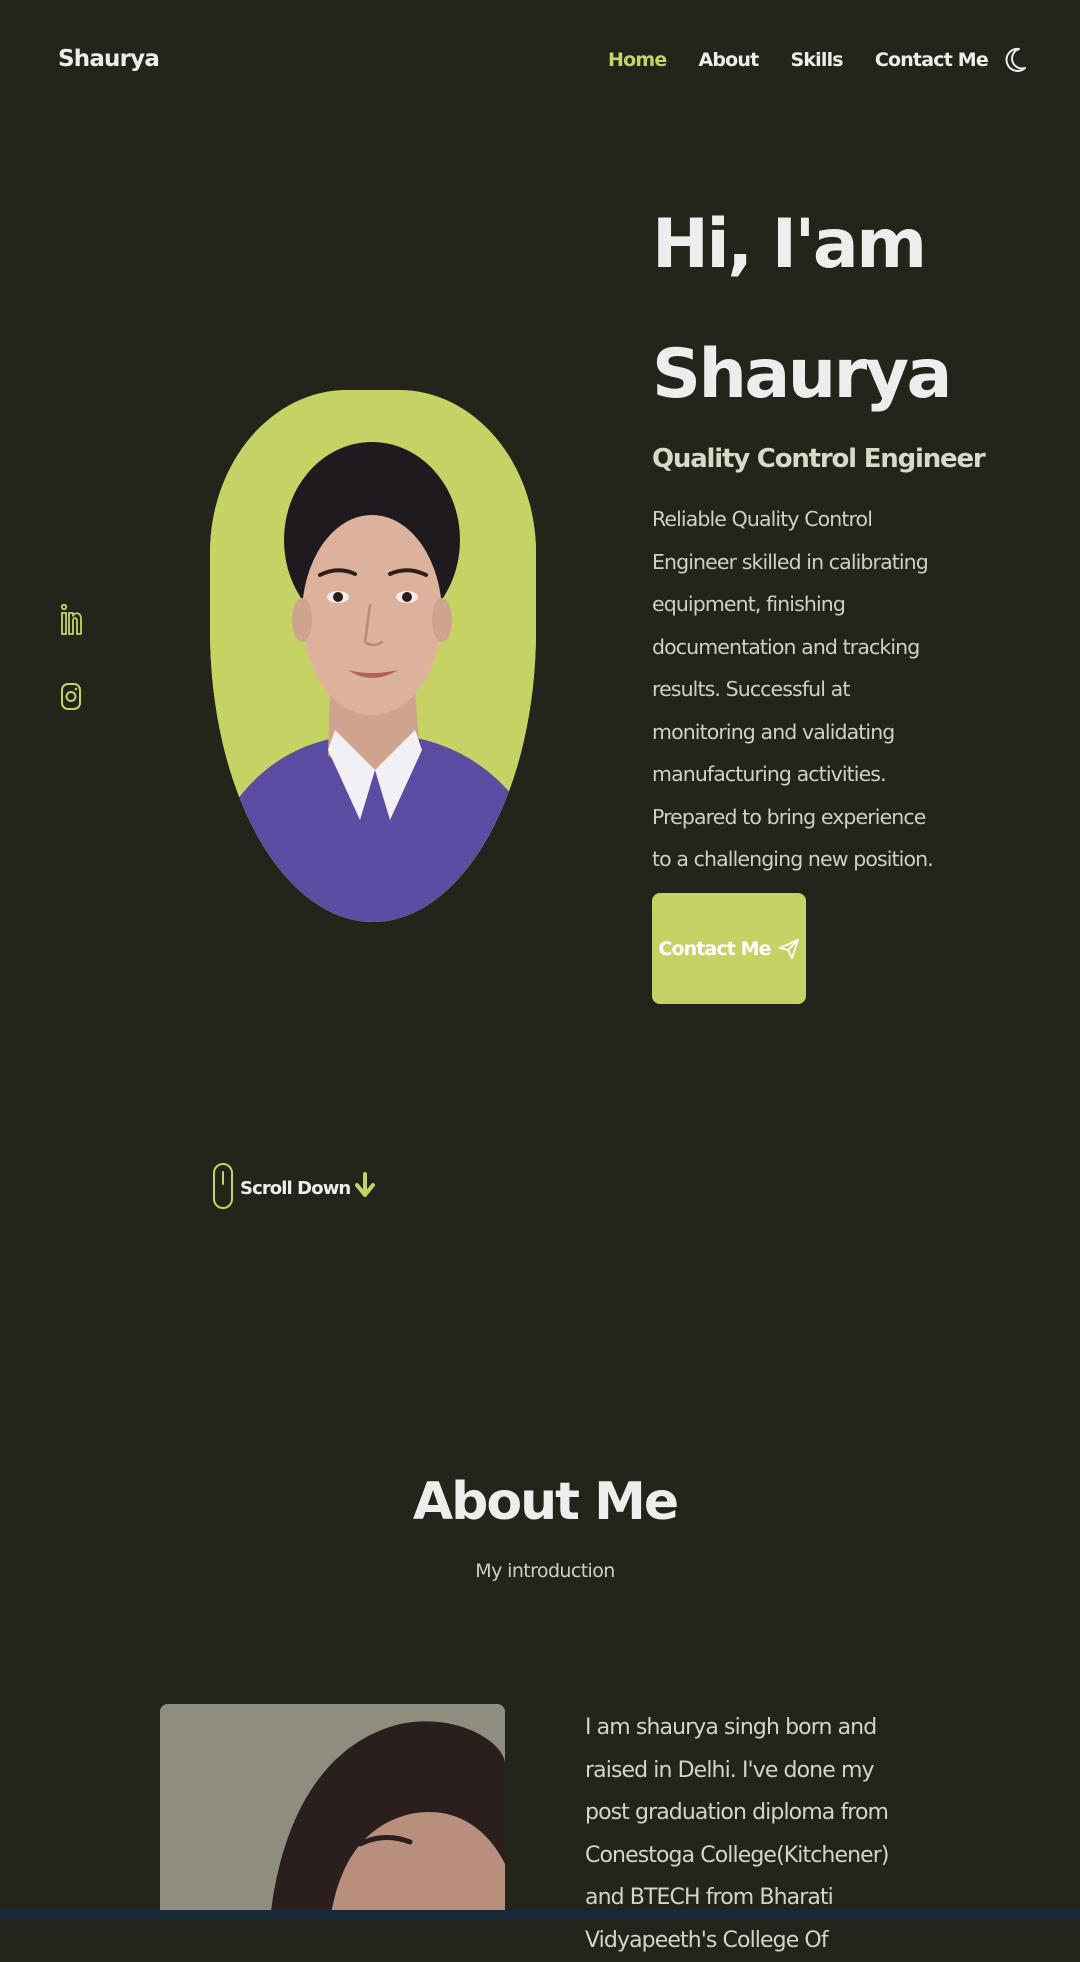 Image resolution: width=1080 pixels, height=1962 pixels. Describe the element at coordinates (540, 61) in the screenshot. I see `site-header: Shaurya Home About Skills Contact Me` at that location.